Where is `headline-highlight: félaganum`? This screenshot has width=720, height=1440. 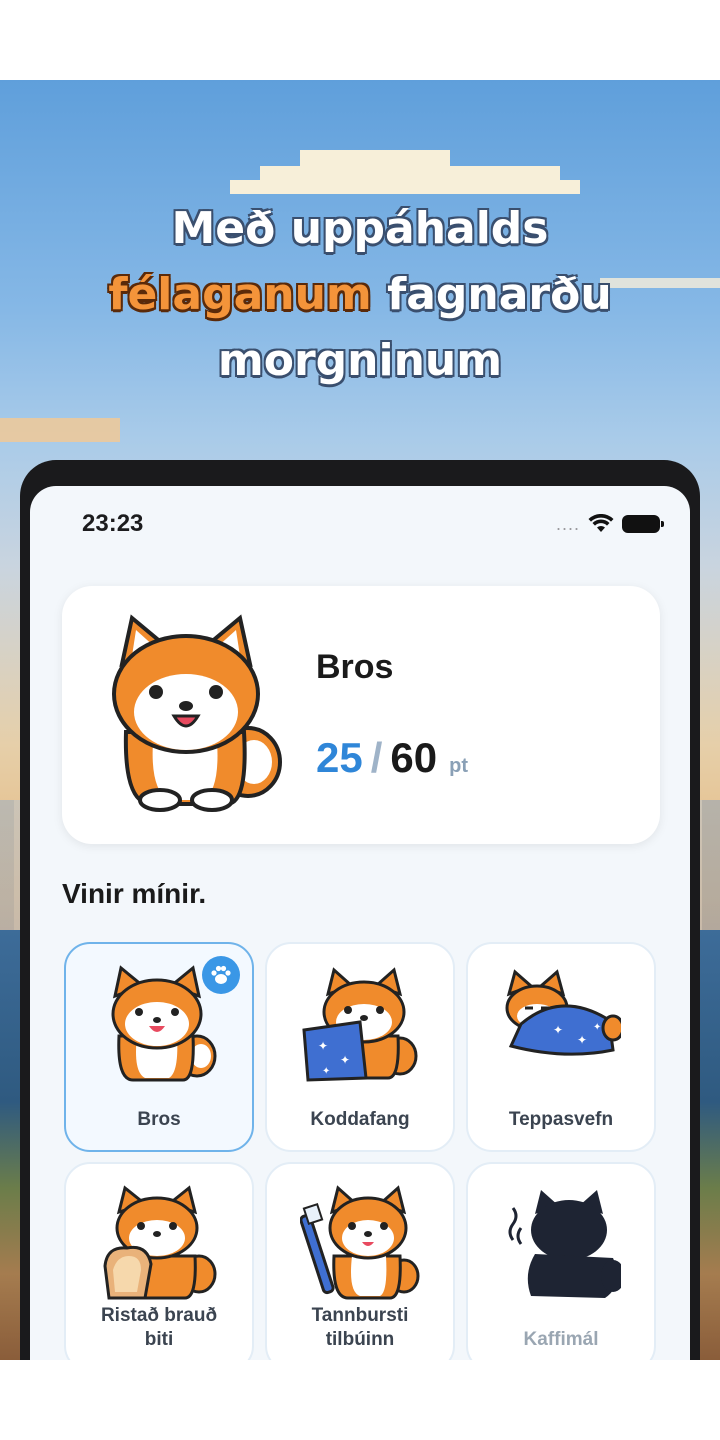 headline-highlight: félaganum is located at coordinates (240, 294).